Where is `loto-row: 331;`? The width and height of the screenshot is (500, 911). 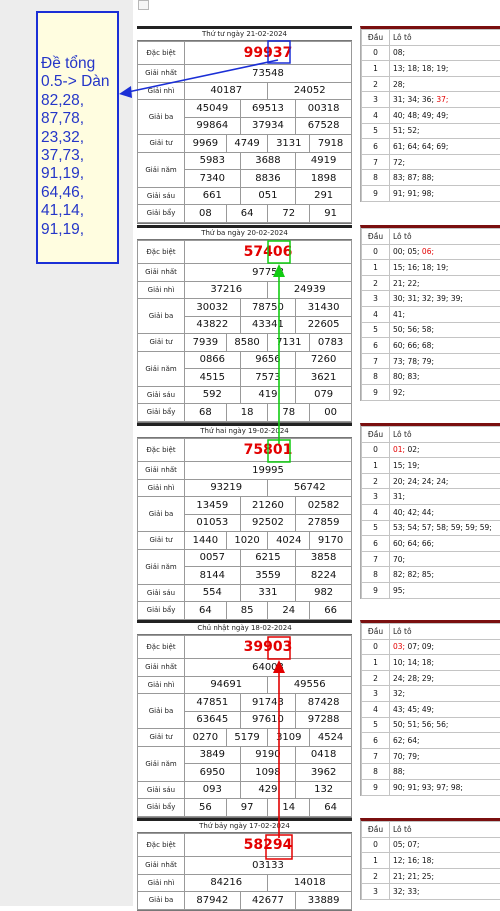 loto-row: 331; is located at coordinates (431, 497).